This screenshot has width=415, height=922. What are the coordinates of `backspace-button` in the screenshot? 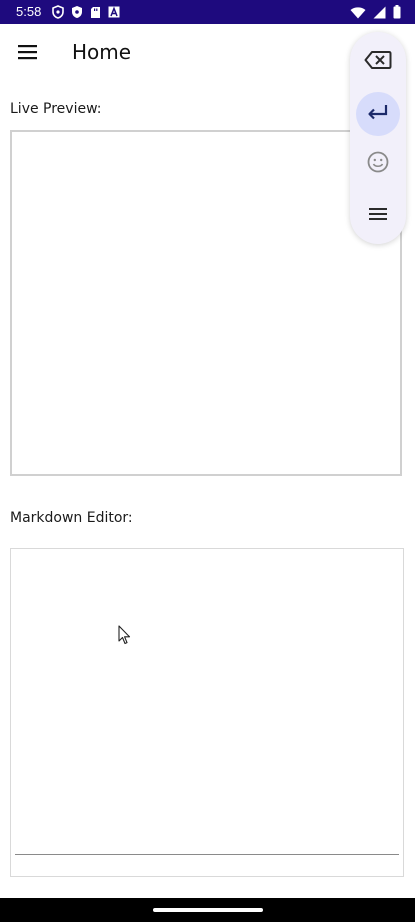 It's located at (378, 62).